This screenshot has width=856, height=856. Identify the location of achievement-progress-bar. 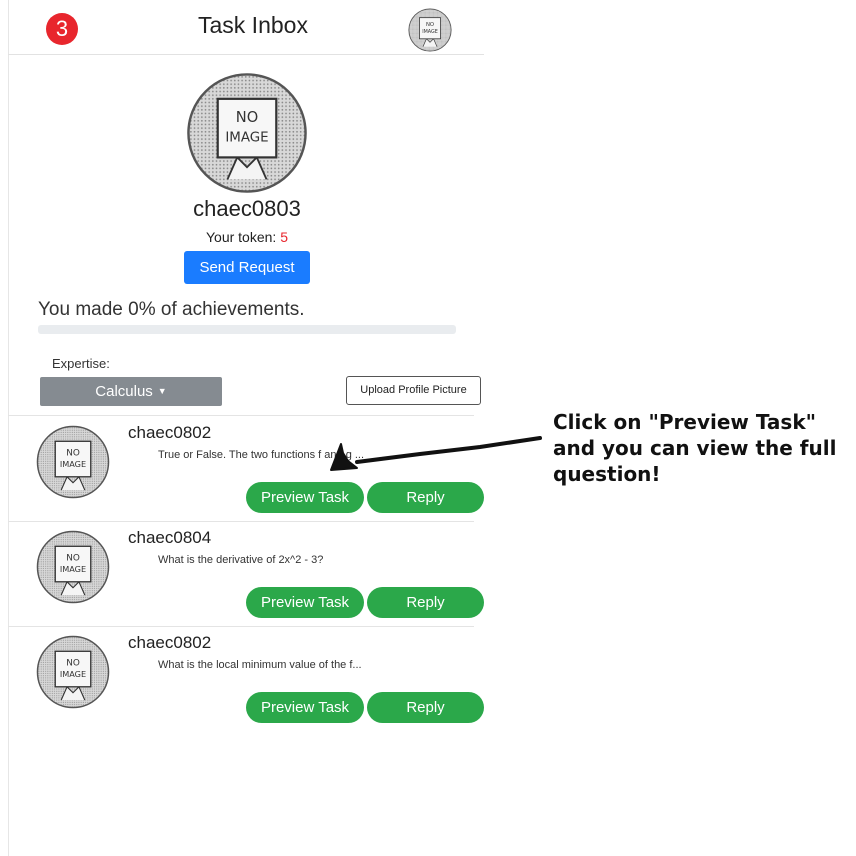
(247, 329).